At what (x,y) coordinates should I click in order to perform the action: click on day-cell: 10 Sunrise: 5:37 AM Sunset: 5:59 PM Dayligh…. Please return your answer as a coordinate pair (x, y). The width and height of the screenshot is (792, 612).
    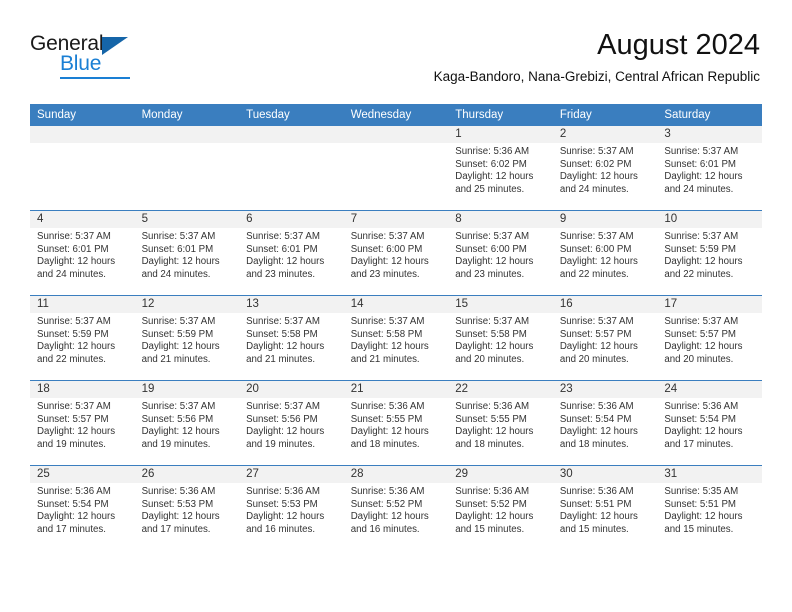
    Looking at the image, I should click on (709, 253).